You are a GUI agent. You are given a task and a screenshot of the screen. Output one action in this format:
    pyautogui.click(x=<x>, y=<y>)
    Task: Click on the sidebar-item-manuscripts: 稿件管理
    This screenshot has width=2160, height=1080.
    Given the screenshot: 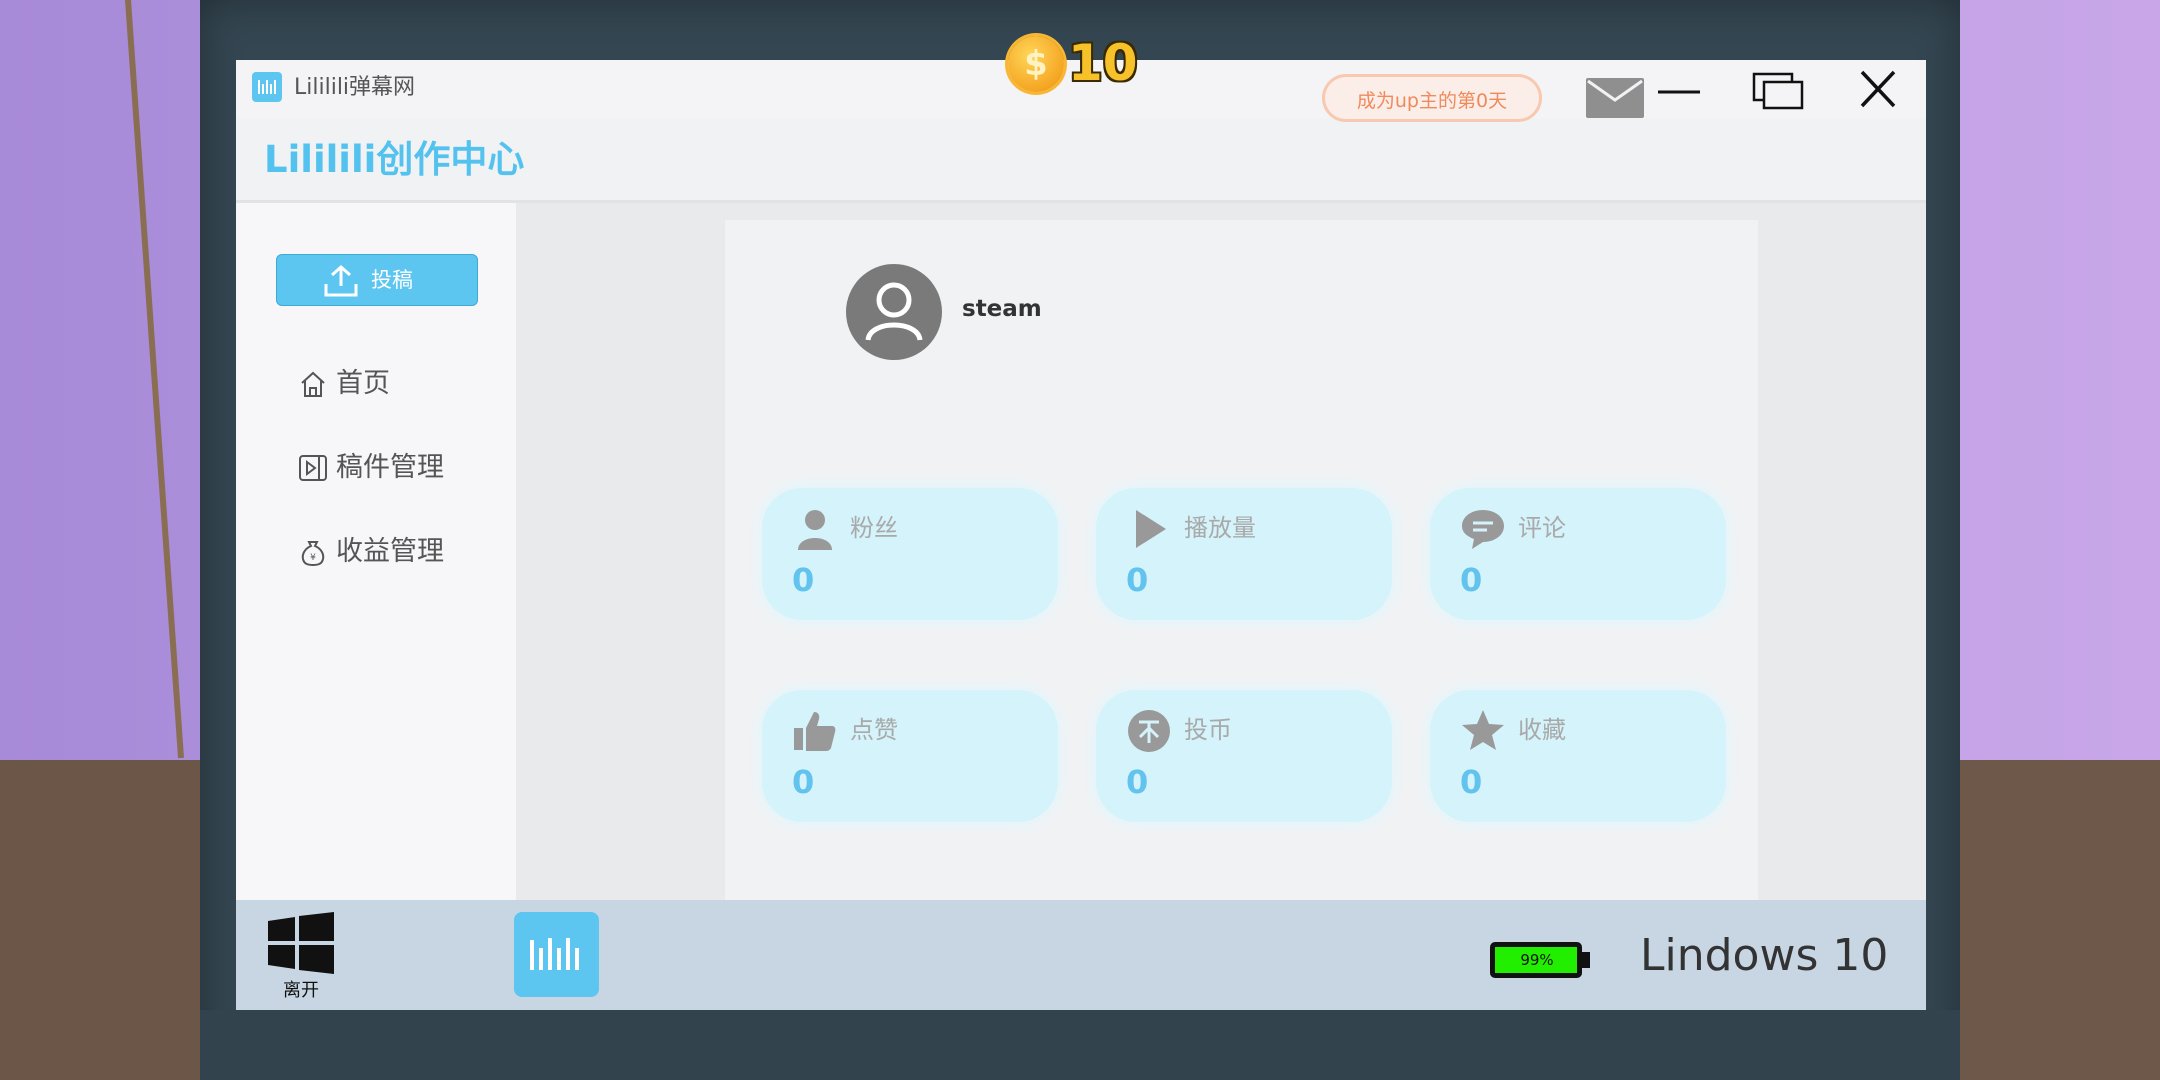 What is the action you would take?
    pyautogui.click(x=383, y=468)
    